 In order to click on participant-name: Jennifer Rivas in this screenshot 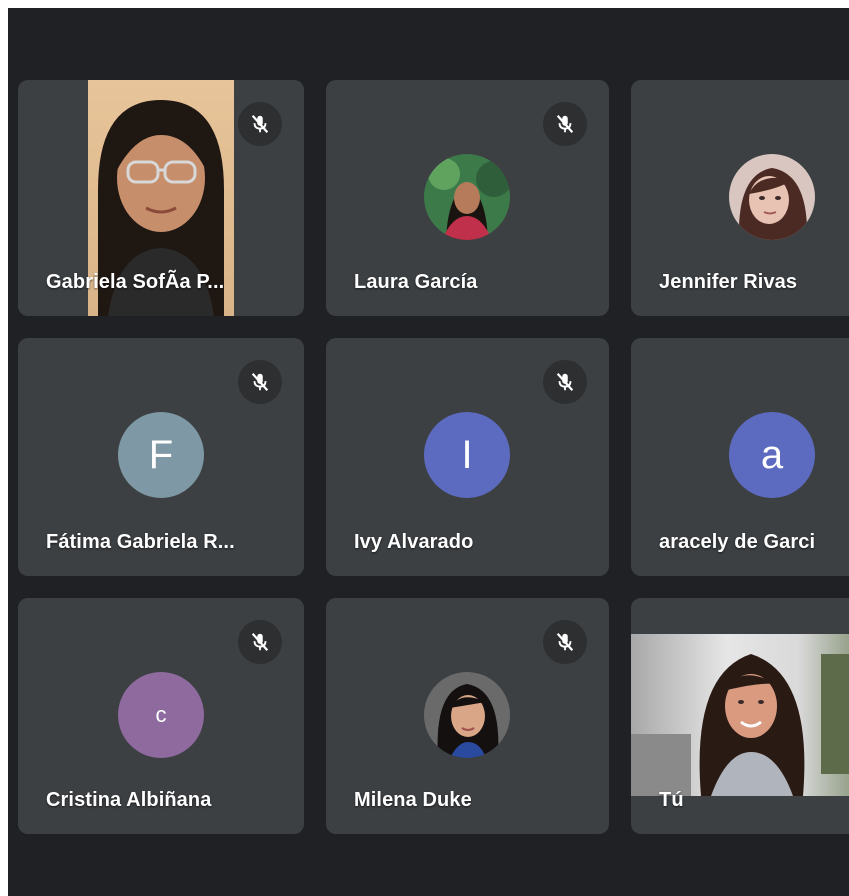, I will do `click(728, 282)`.